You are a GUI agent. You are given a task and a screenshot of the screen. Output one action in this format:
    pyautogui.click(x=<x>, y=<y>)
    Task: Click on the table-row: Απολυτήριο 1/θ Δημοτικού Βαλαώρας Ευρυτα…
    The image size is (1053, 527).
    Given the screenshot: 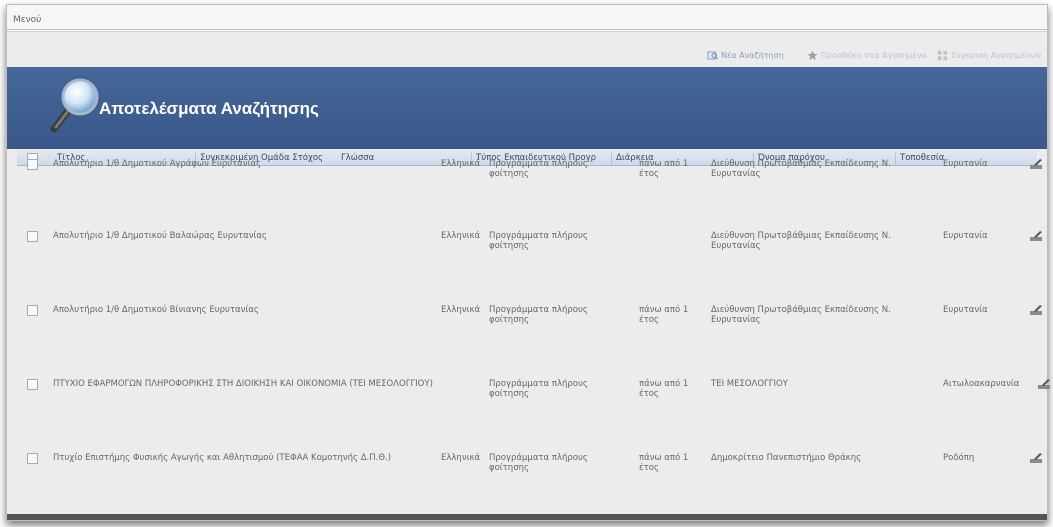 What is the action you would take?
    pyautogui.click(x=529, y=257)
    